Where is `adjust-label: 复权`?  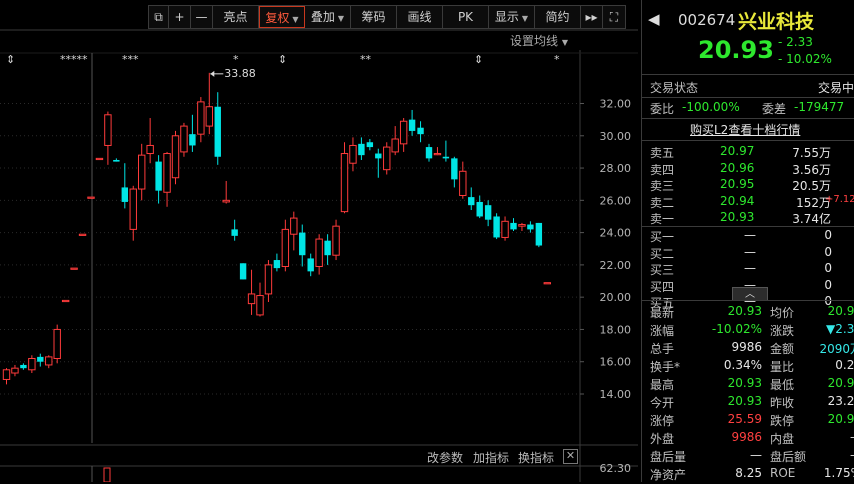 adjust-label: 复权 is located at coordinates (277, 18).